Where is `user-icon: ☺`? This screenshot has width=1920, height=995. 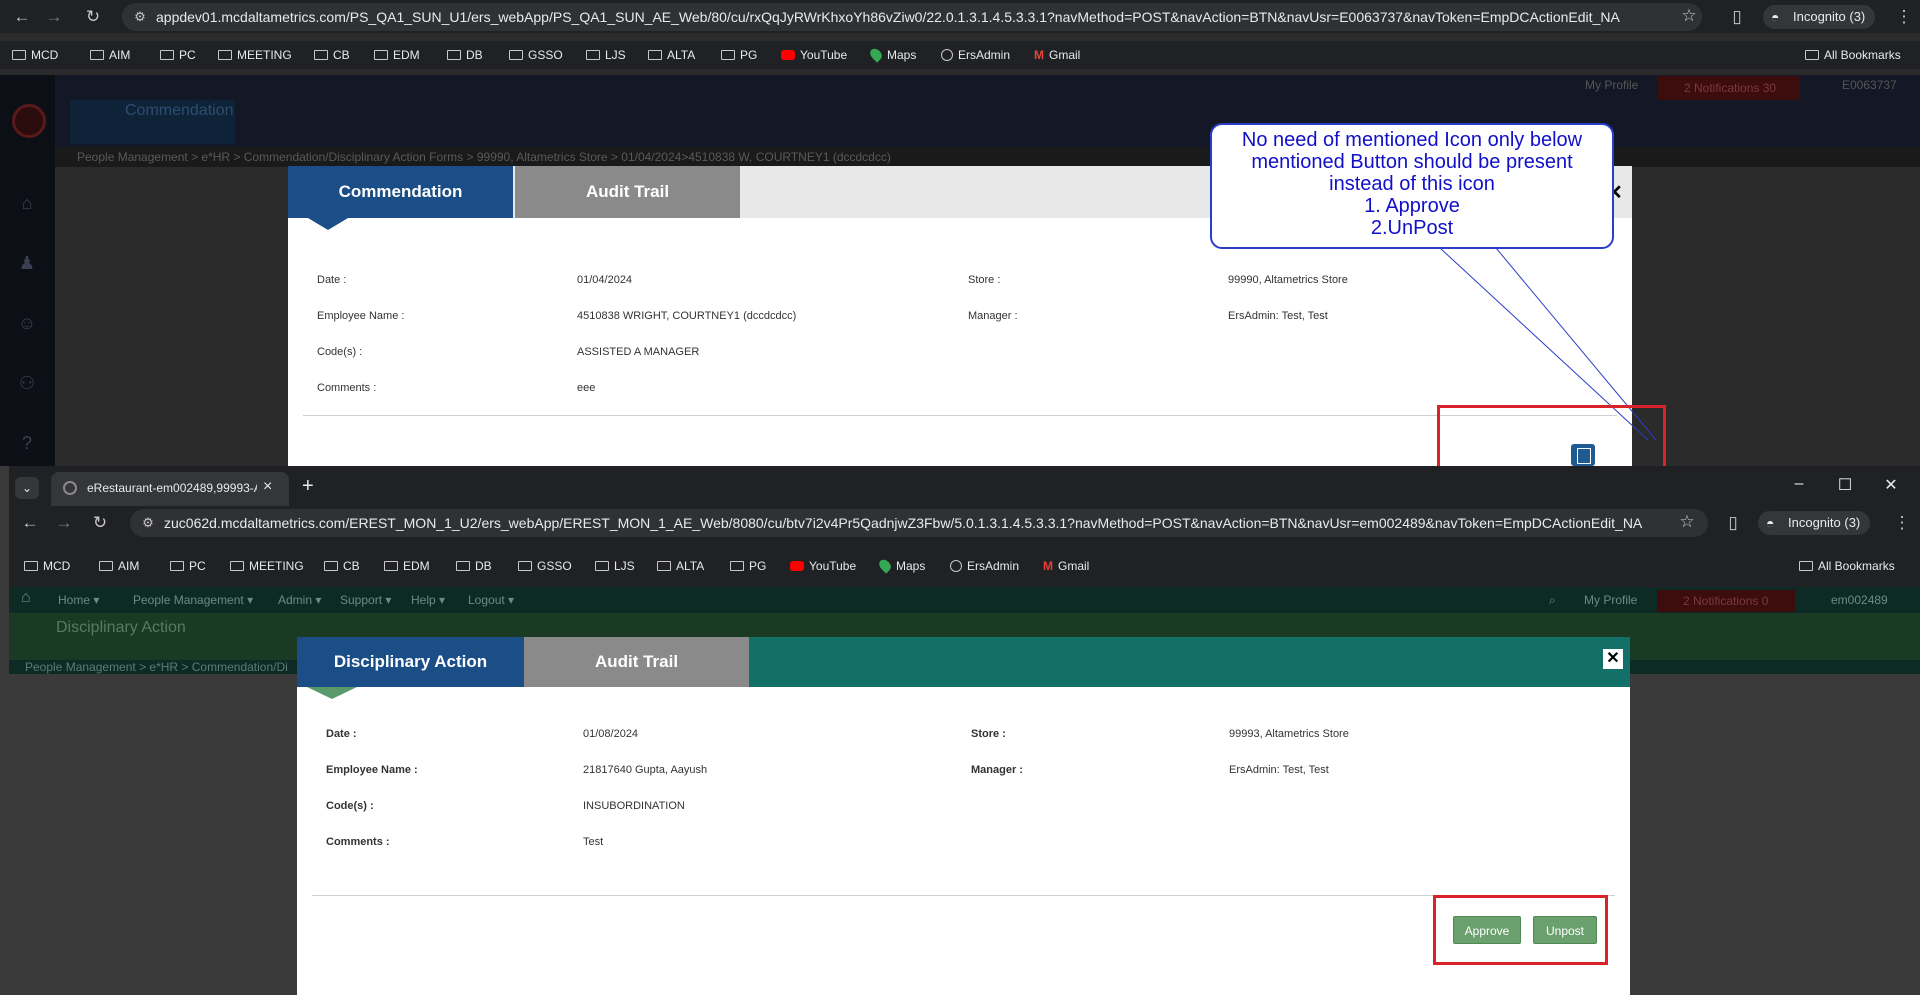 user-icon: ☺ is located at coordinates (27, 324).